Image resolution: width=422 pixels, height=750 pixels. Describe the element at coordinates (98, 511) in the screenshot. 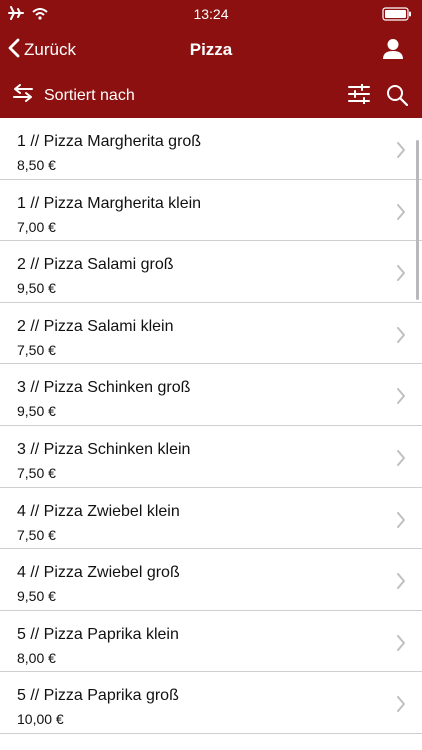

I see `item-title: 4 // Pizza Zwiebel klein` at that location.